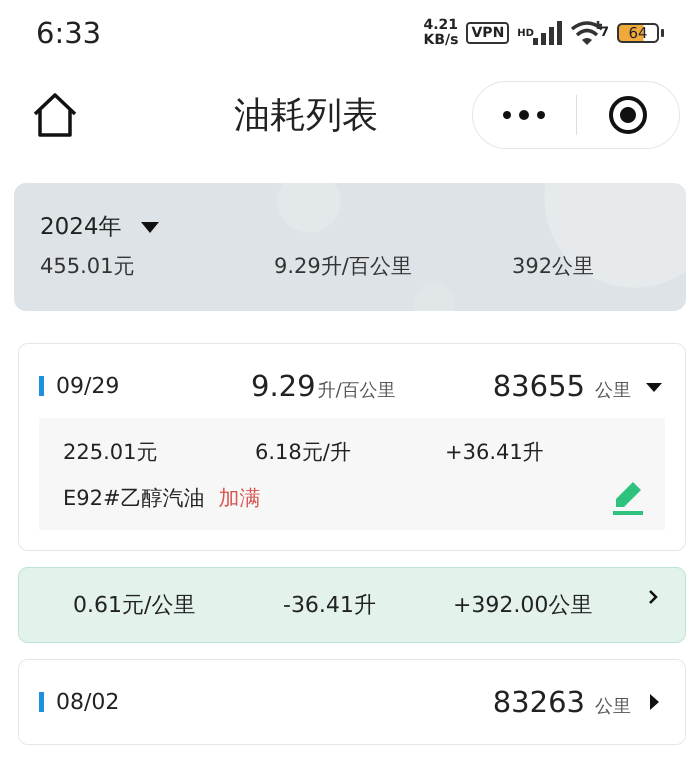 This screenshot has height=762, width=700. I want to click on signal-icon, so click(547, 33).